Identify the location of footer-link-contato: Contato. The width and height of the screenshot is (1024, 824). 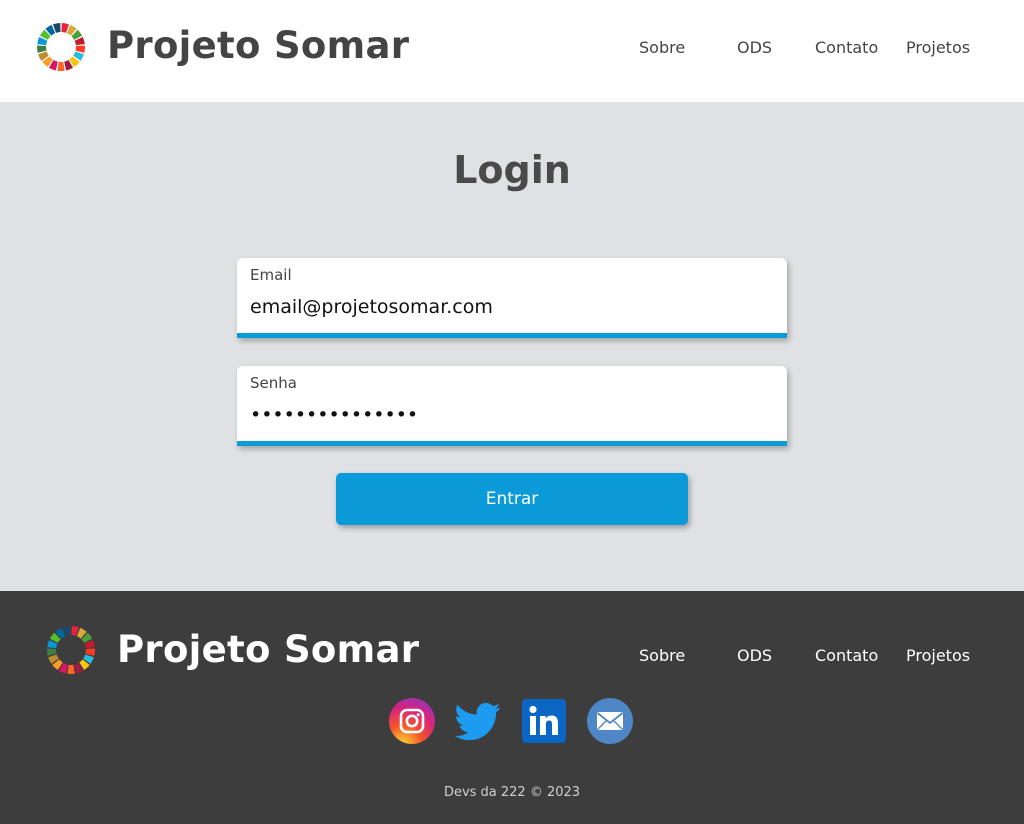
(846, 655).